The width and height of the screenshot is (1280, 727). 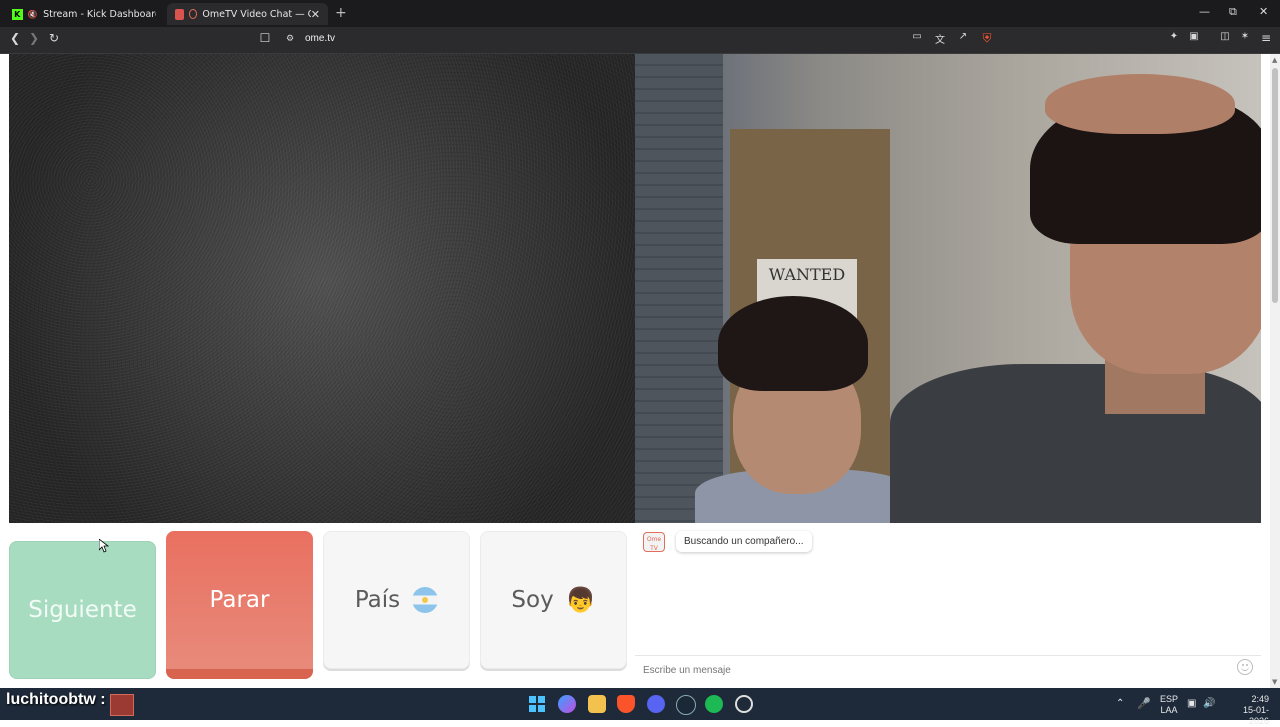 I want to click on tab-title: OmeTV Video Chat — Omeg, so click(x=256, y=14).